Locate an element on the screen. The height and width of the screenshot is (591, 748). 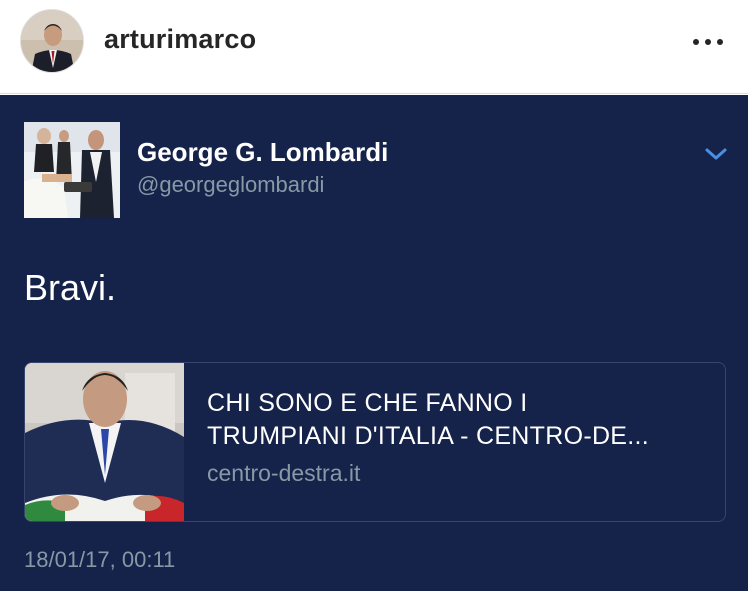
chevron-down-icon is located at coordinates (716, 154).